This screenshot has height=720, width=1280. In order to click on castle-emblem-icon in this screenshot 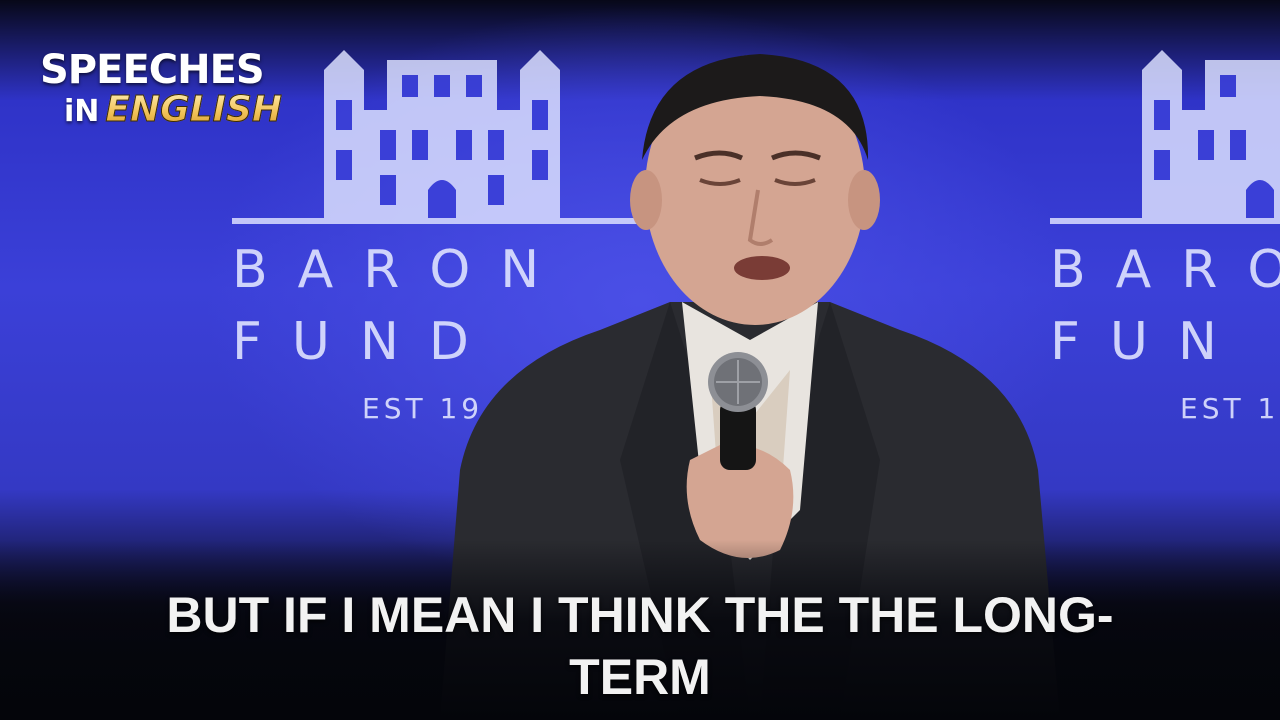, I will do `click(1165, 137)`.